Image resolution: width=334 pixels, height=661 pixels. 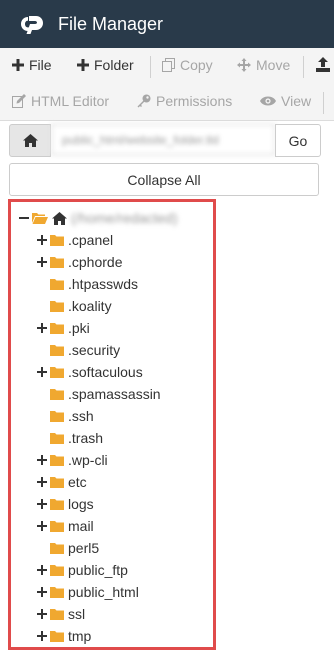 I want to click on upload-icon, so click(x=323, y=64).